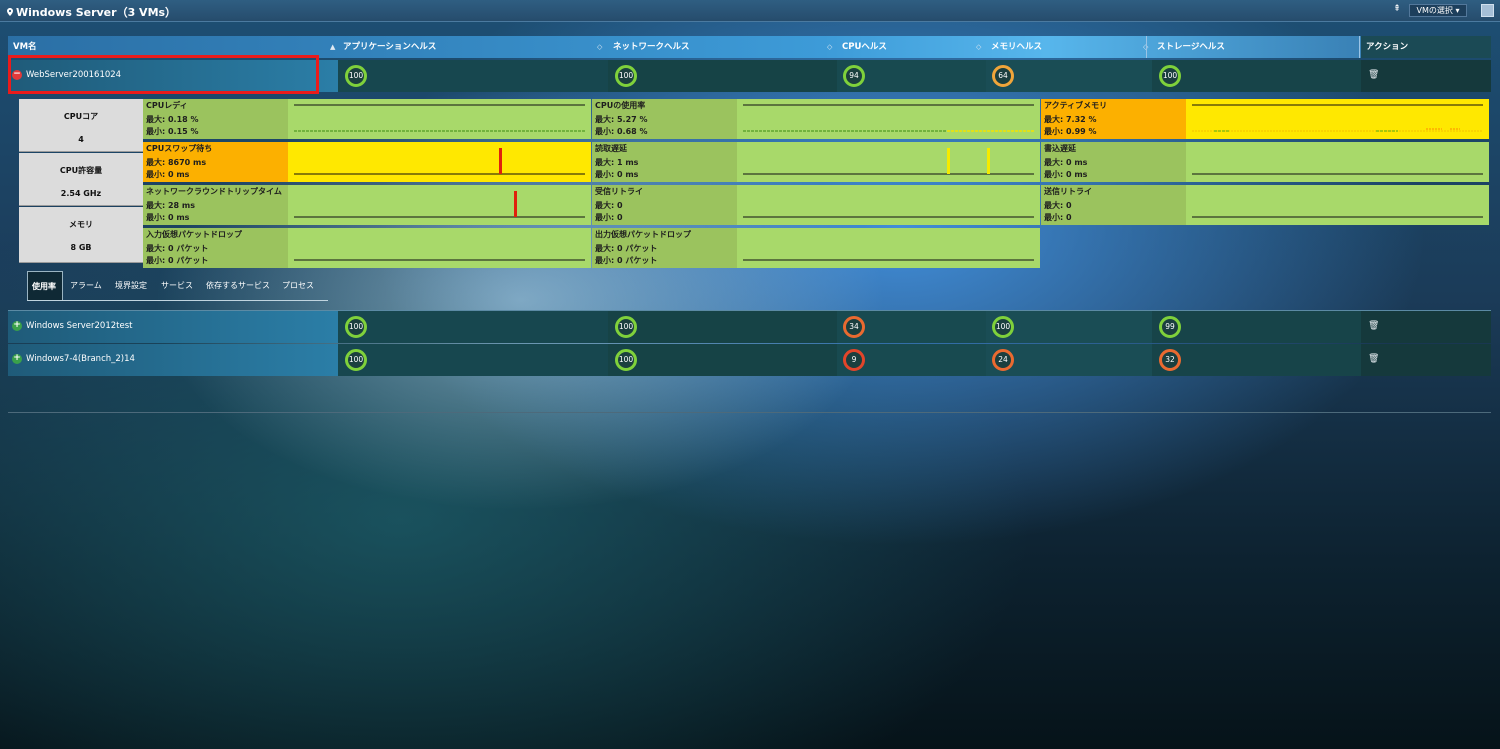 Image resolution: width=1500 pixels, height=749 pixels. Describe the element at coordinates (1359, 47) in the screenshot. I see `column-divider` at that location.